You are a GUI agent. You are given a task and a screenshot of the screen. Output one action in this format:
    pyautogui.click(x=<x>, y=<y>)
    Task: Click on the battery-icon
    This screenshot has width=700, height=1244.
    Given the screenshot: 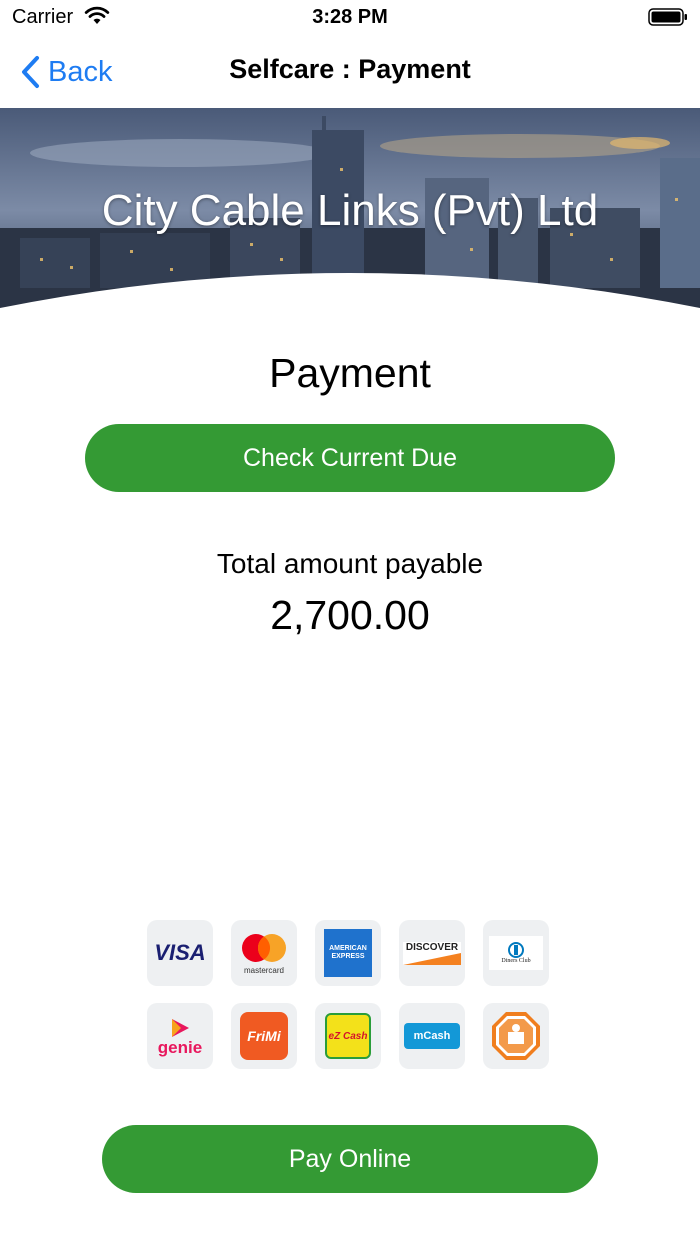 What is the action you would take?
    pyautogui.click(x=668, y=17)
    